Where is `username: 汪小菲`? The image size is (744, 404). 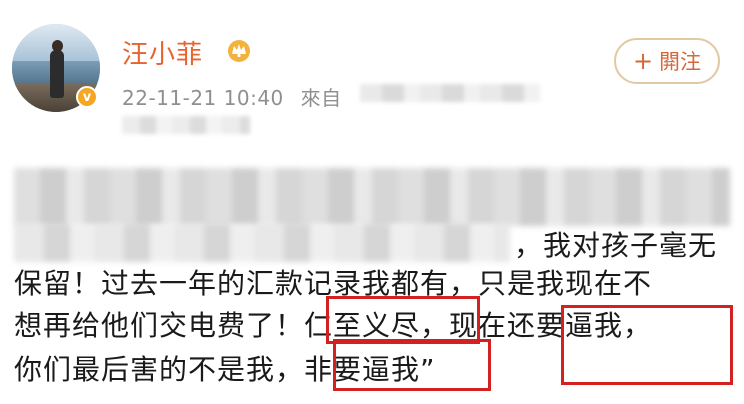
username: 汪小菲 is located at coordinates (162, 52).